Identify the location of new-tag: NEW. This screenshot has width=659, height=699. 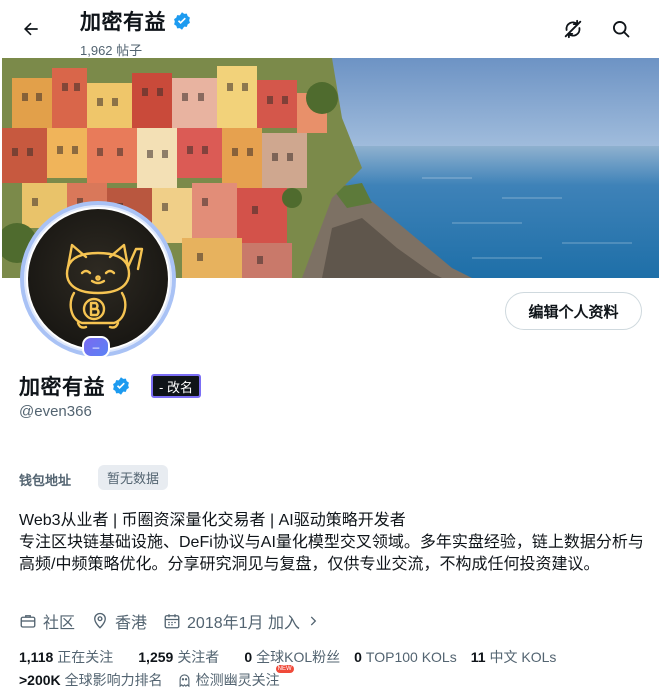
(284, 669).